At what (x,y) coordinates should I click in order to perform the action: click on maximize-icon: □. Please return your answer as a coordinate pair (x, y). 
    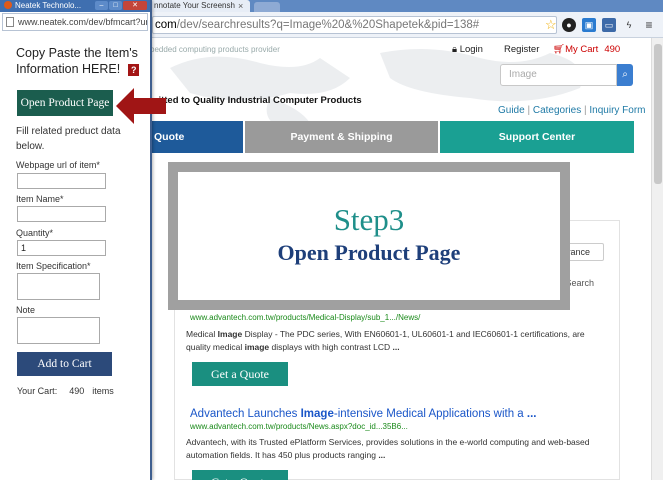
    Looking at the image, I should click on (115, 5).